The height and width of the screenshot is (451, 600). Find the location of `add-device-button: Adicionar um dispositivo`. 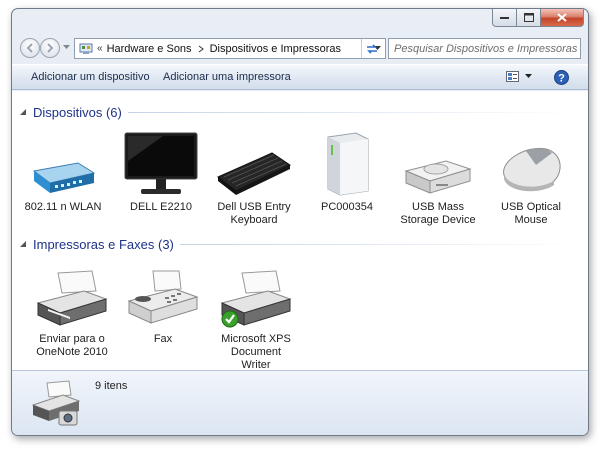

add-device-button: Adicionar um dispositivo is located at coordinates (90, 77).